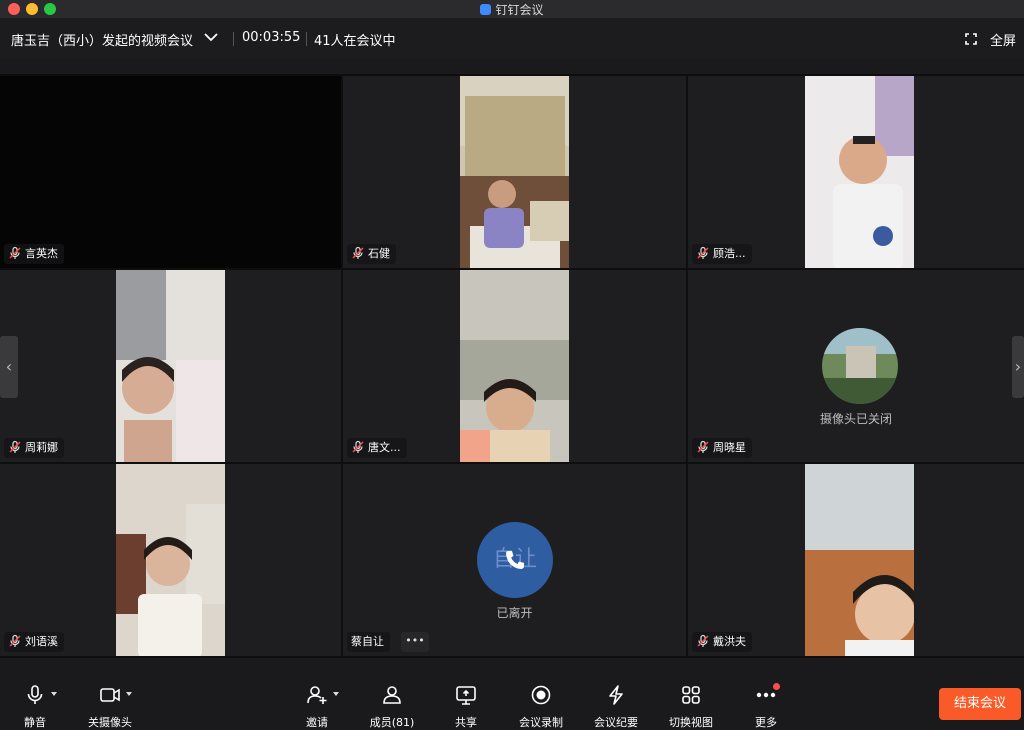 The image size is (1024, 730). I want to click on more-label: 更多, so click(766, 722).